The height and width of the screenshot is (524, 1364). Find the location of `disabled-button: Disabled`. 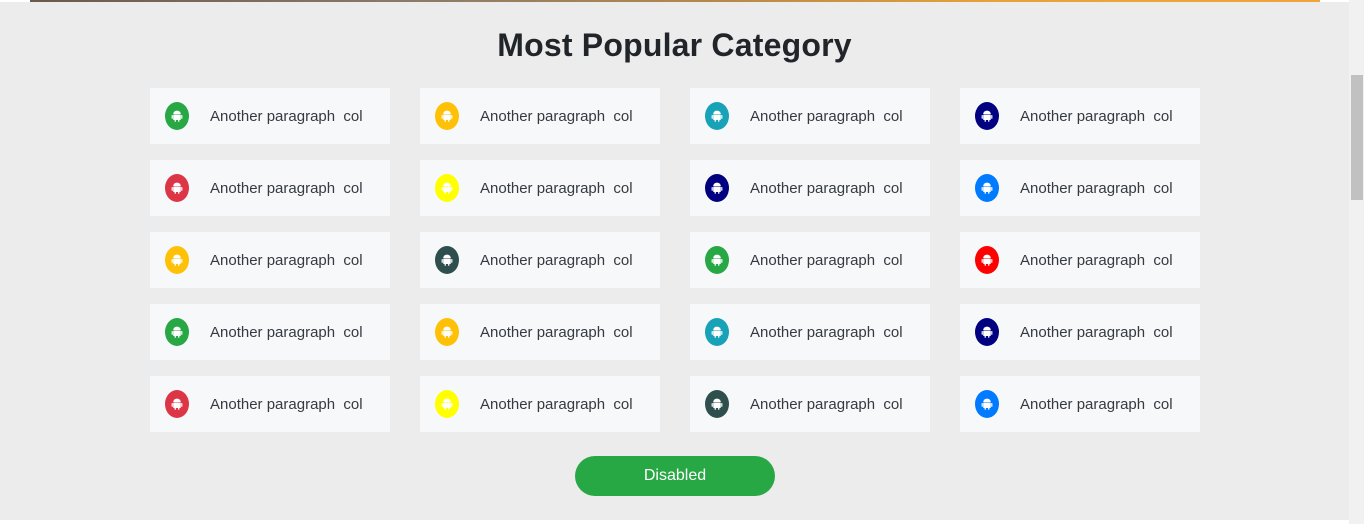

disabled-button: Disabled is located at coordinates (675, 476).